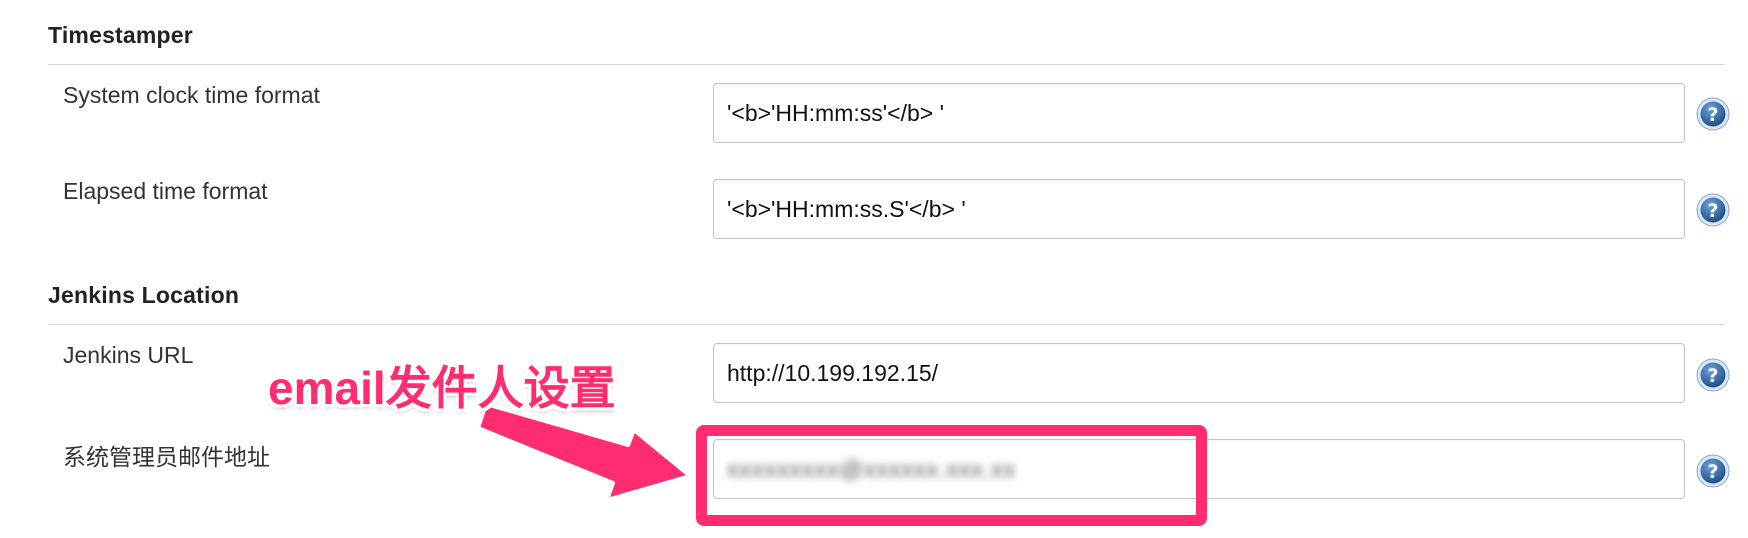 This screenshot has height=538, width=1748. Describe the element at coordinates (442, 388) in the screenshot. I see `annotation-label: email发件人设置` at that location.